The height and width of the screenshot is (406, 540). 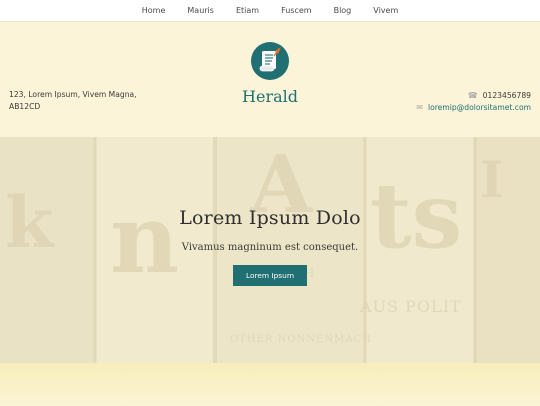 What do you see at coordinates (385, 10) in the screenshot?
I see `nav-item-vivem: Vivem` at bounding box center [385, 10].